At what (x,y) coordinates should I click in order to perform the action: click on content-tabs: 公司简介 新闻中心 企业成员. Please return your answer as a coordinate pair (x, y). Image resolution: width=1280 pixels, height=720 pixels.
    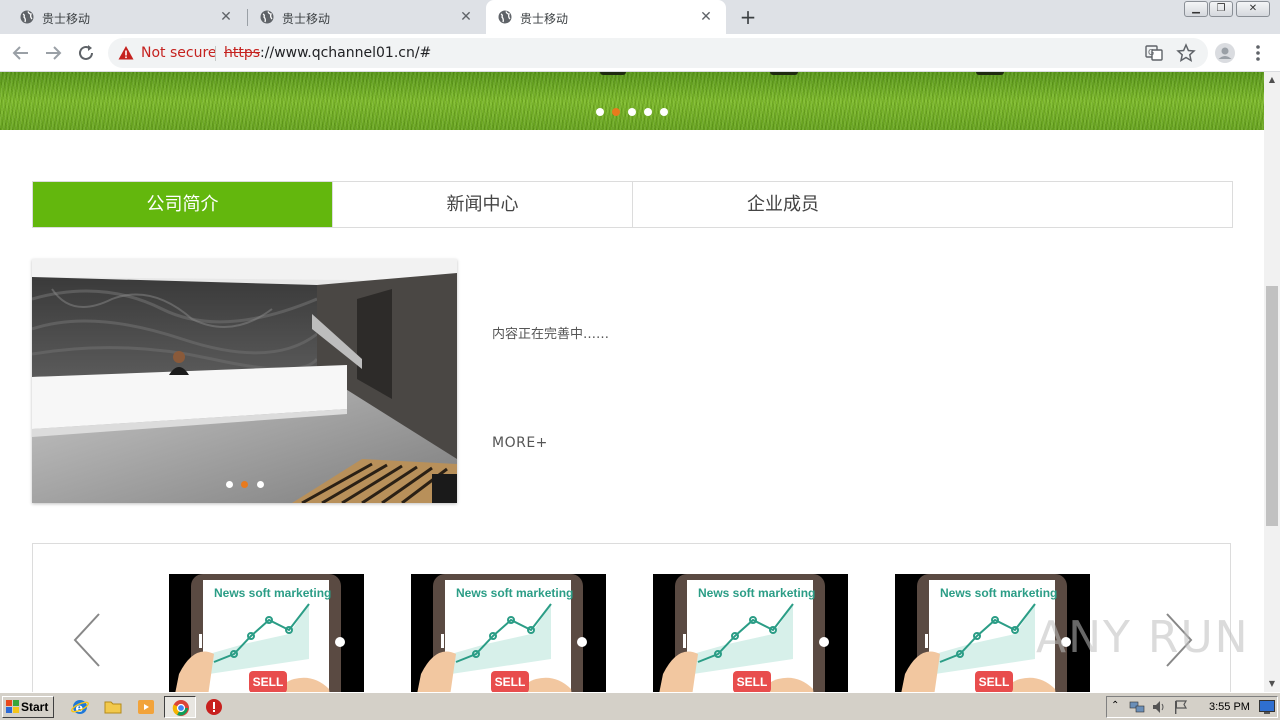
    Looking at the image, I should click on (632, 204).